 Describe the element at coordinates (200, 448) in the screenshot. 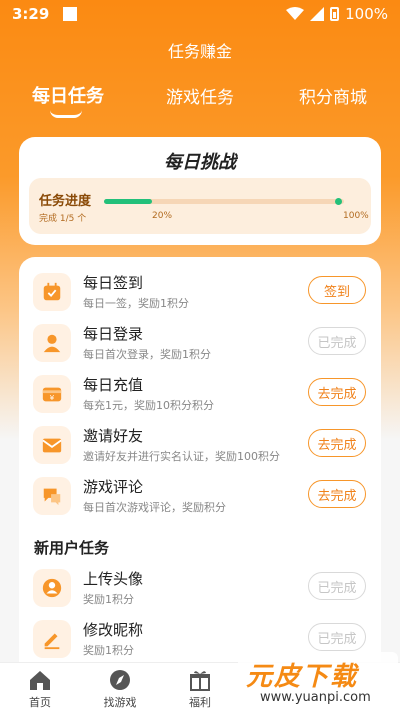

I see `task-row-invite: 邀请好友 邀请好友并进行实名认证，奖励100积分 去完成` at that location.